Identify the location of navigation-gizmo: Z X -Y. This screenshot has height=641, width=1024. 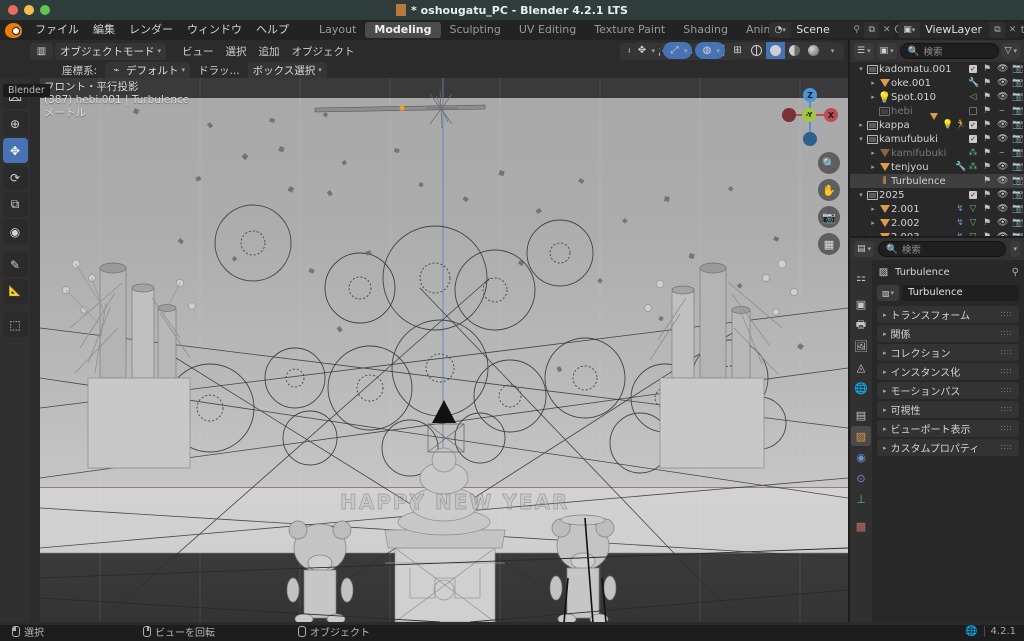
(809, 116).